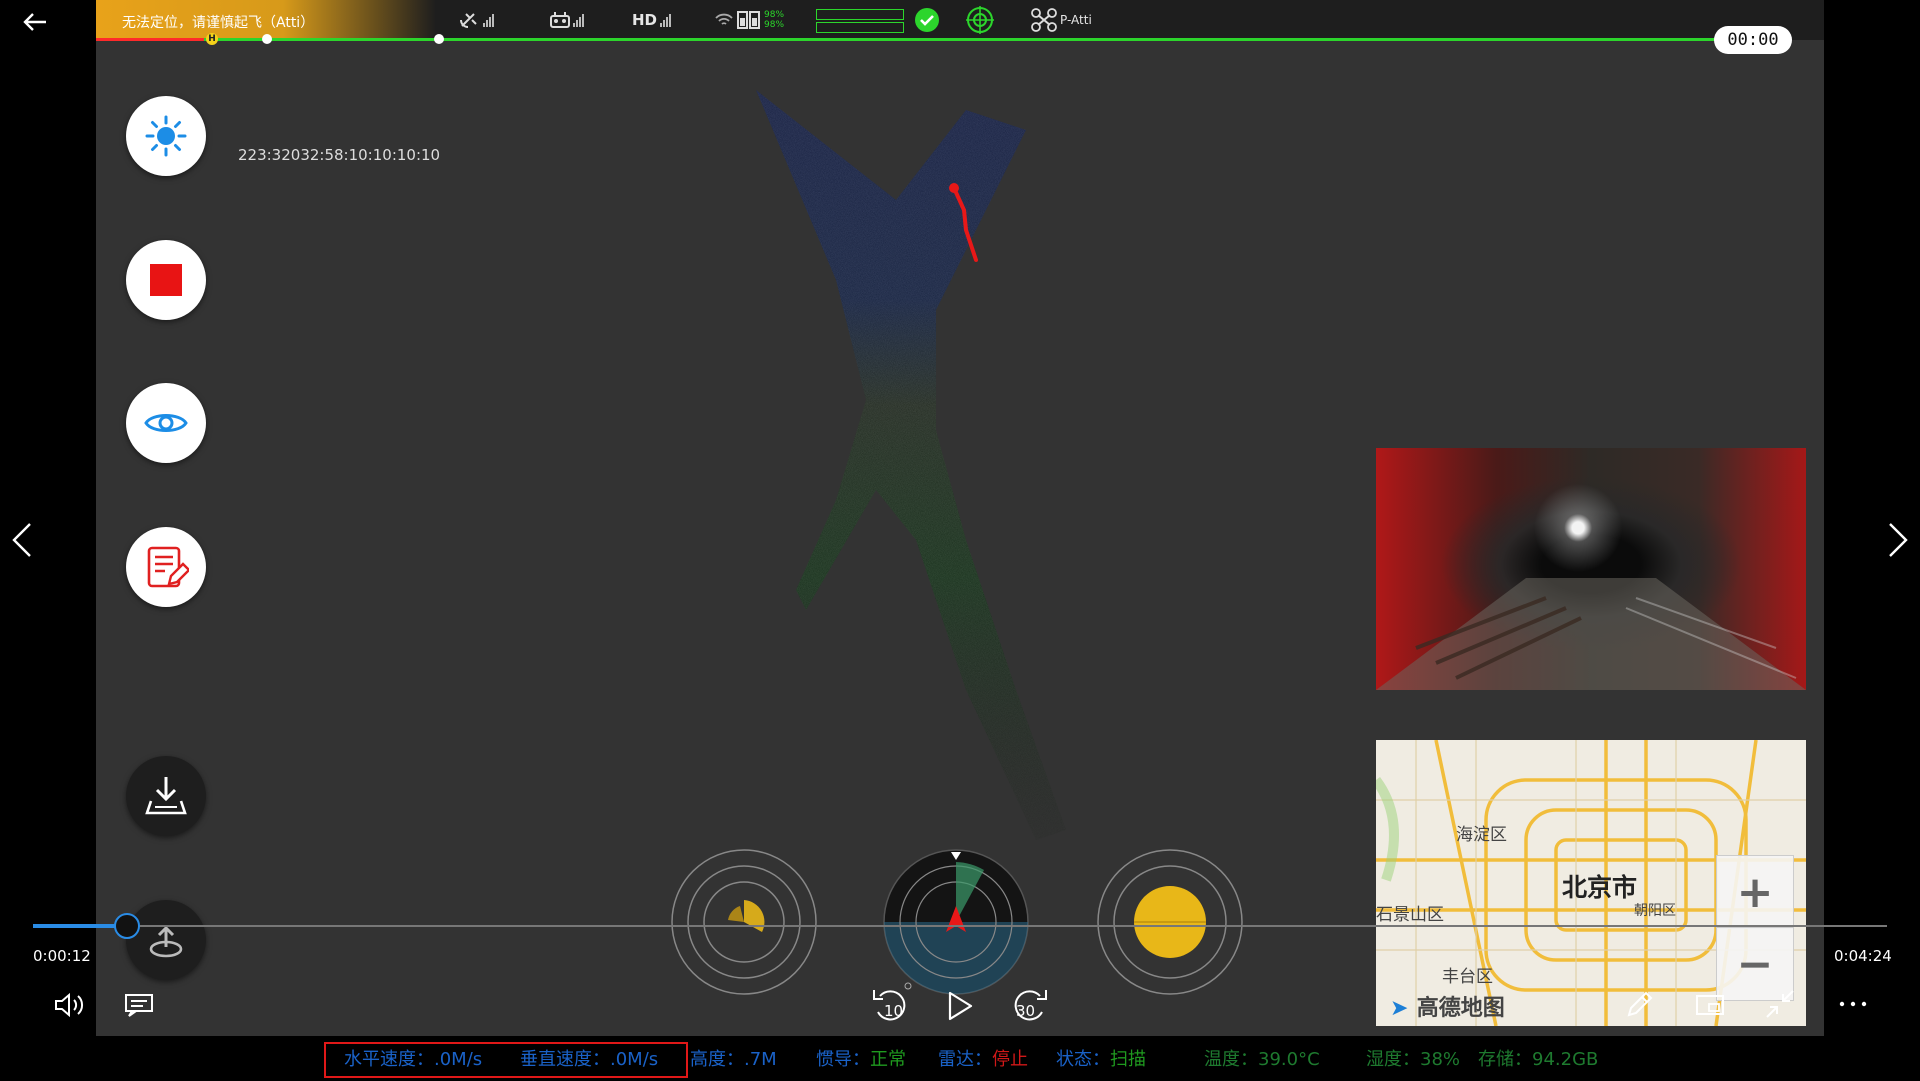 The width and height of the screenshot is (1920, 1081). What do you see at coordinates (1101, 1059) in the screenshot?
I see `telemetry-state: 状态：扫描` at bounding box center [1101, 1059].